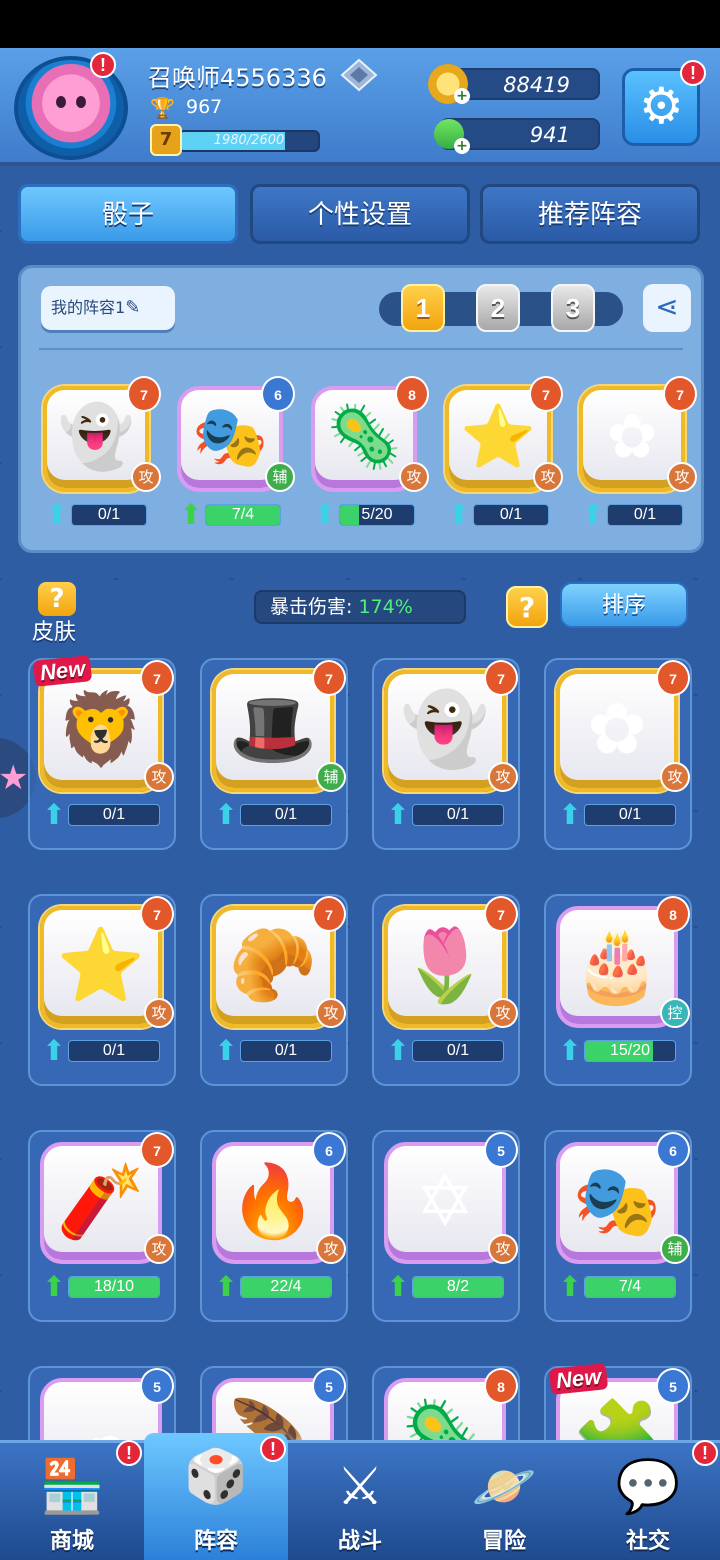  Describe the element at coordinates (462, 96) in the screenshot. I see `add-gold-icon: +` at that location.